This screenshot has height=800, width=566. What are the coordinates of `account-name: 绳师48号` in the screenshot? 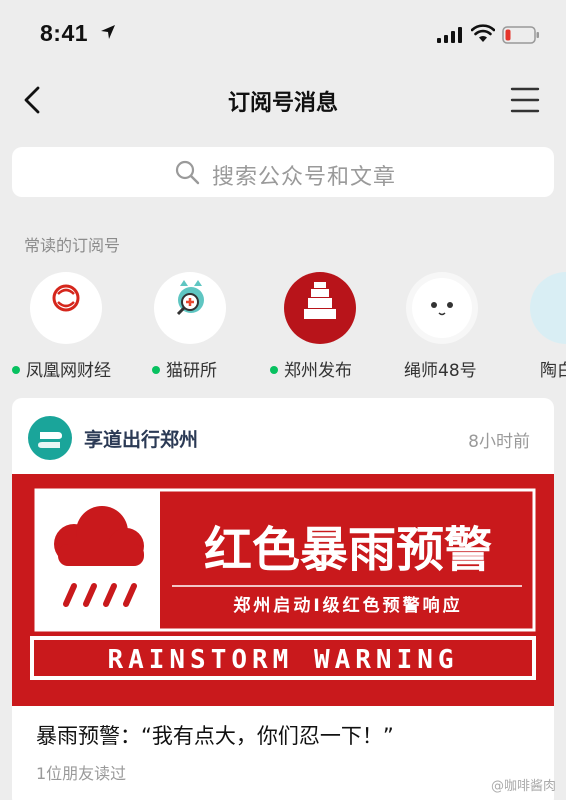 It's located at (440, 371).